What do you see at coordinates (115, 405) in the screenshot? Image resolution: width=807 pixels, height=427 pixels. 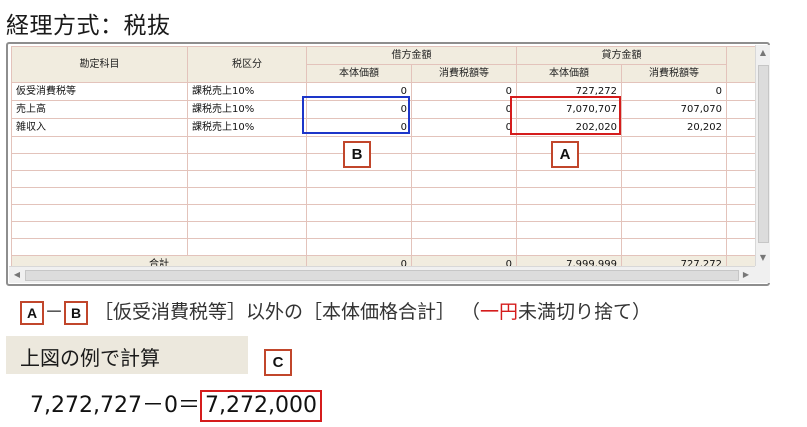 I see `calculation-expression: 7,272,727－0＝` at bounding box center [115, 405].